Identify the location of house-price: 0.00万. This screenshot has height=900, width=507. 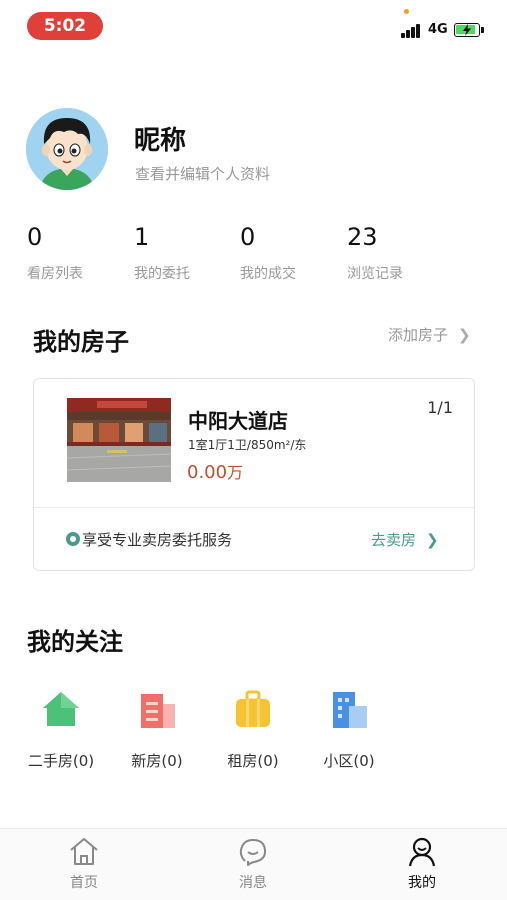
(215, 471).